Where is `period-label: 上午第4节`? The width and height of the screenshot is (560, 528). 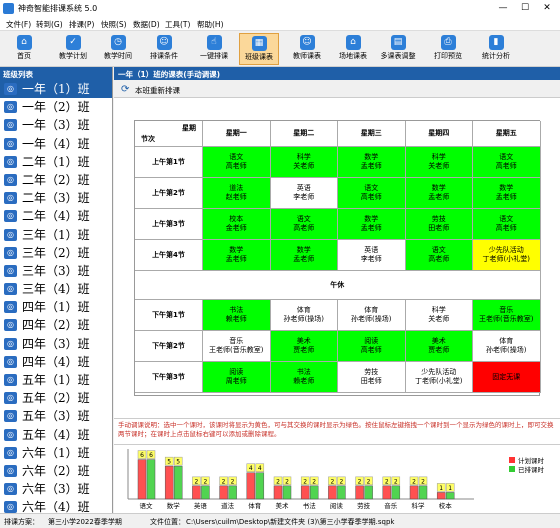 period-label: 上午第4节 is located at coordinates (168, 254).